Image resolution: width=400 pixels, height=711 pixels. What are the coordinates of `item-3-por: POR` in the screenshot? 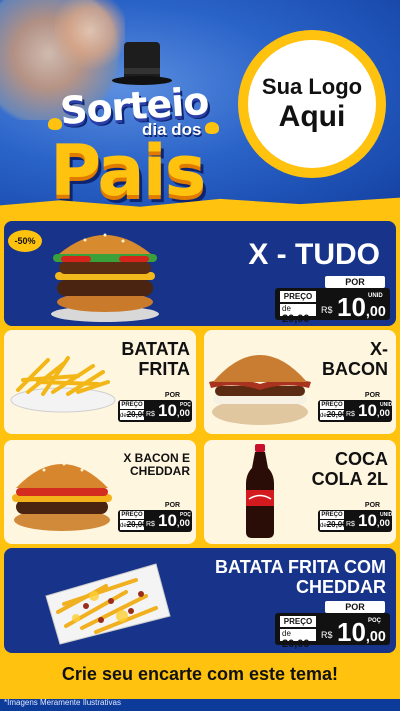 It's located at (372, 505).